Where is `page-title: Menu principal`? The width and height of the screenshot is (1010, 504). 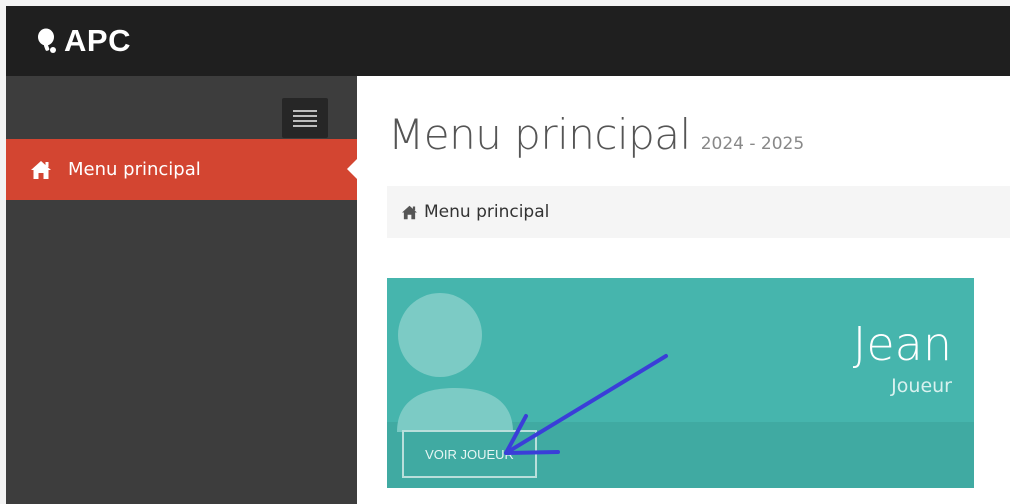 page-title: Menu principal is located at coordinates (539, 134).